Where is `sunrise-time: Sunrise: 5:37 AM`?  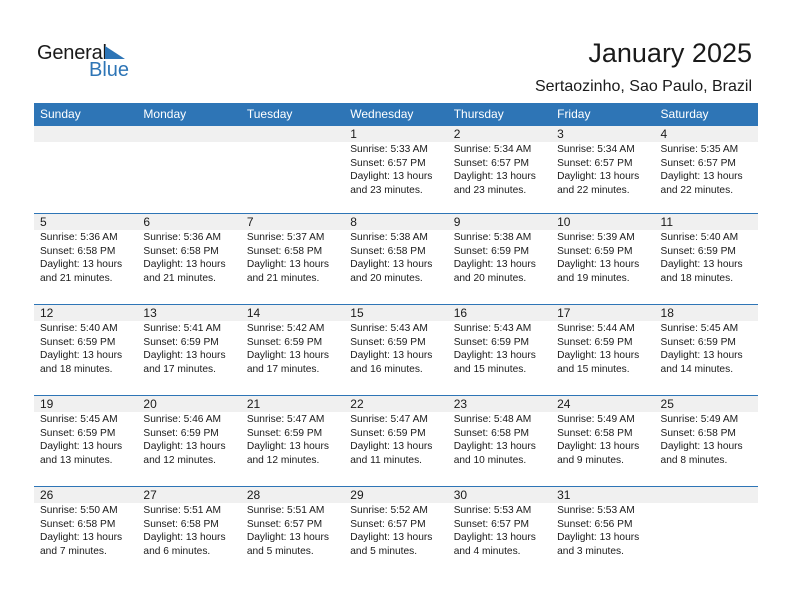 sunrise-time: Sunrise: 5:37 AM is located at coordinates (285, 237).